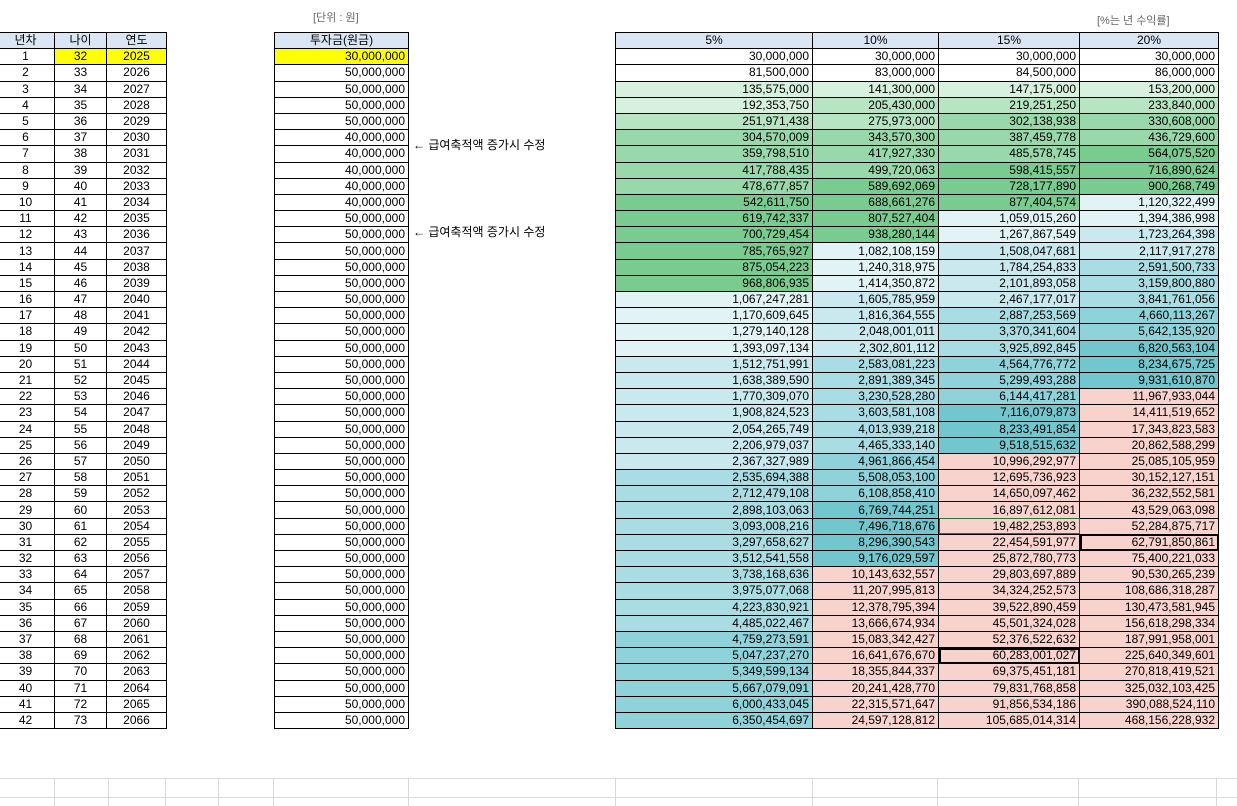 The height and width of the screenshot is (806, 1237). Describe the element at coordinates (80, 202) in the screenshot. I see `cell-age: 41` at that location.